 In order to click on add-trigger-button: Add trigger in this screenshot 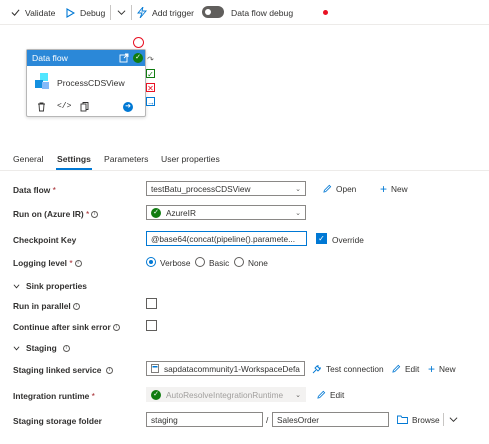, I will do `click(165, 12)`.